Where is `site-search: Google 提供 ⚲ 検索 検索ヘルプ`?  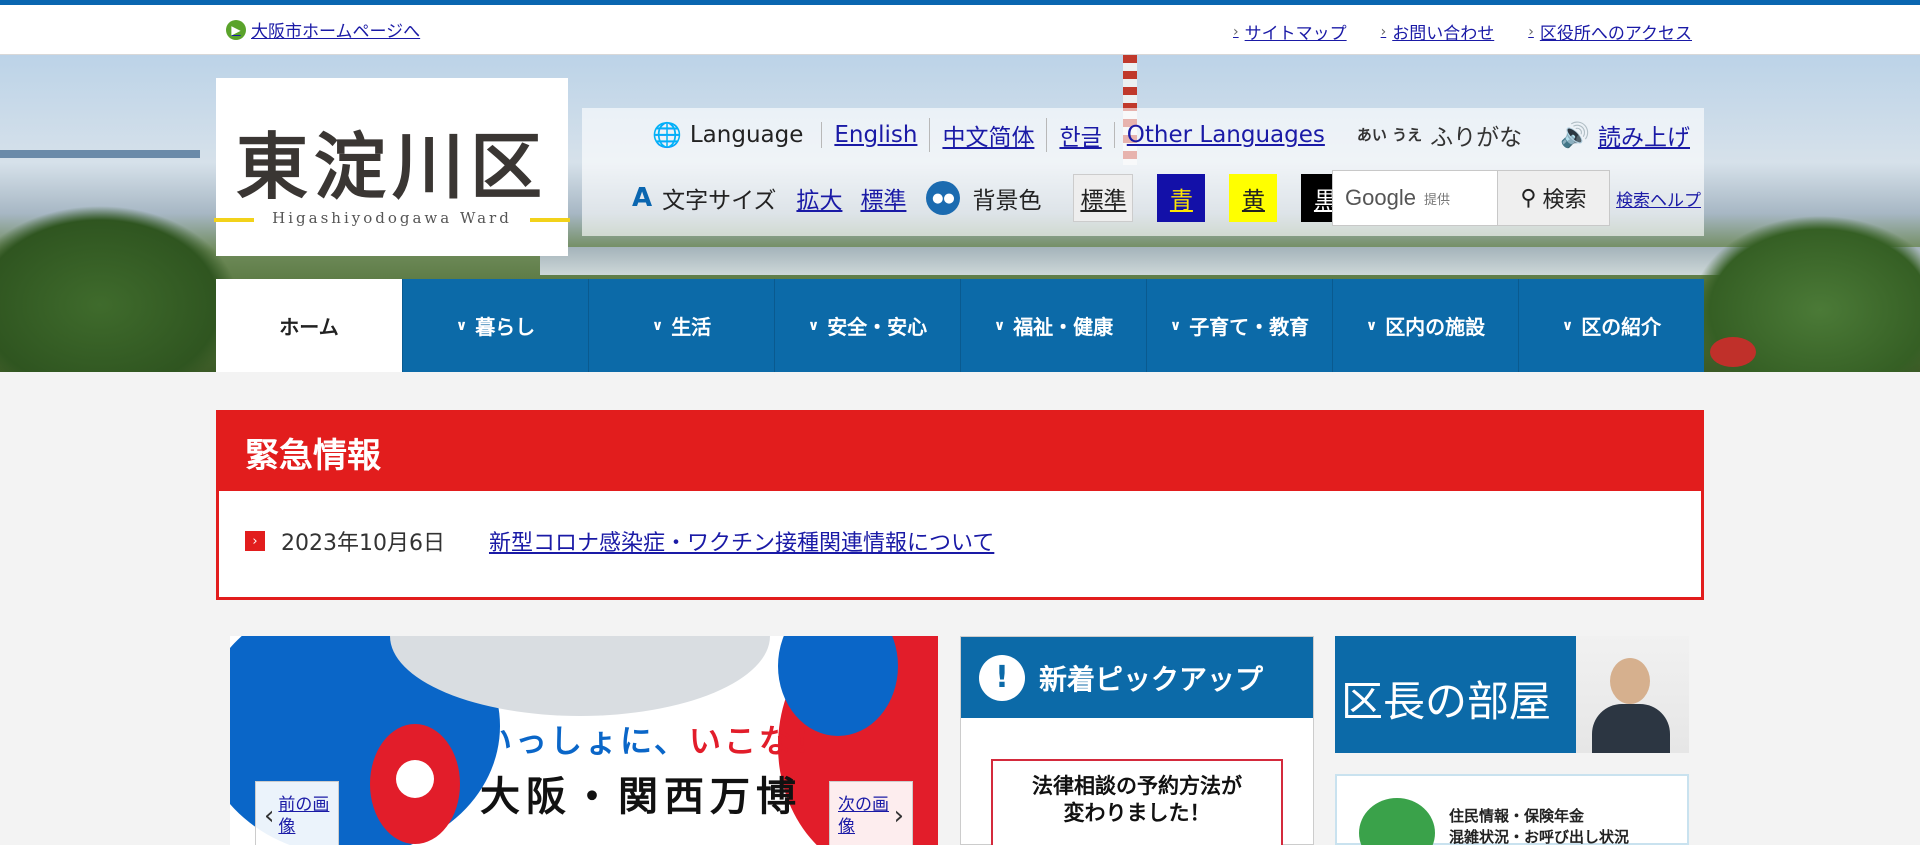 site-search: Google 提供 ⚲ 検索 検索ヘルプ is located at coordinates (1516, 198).